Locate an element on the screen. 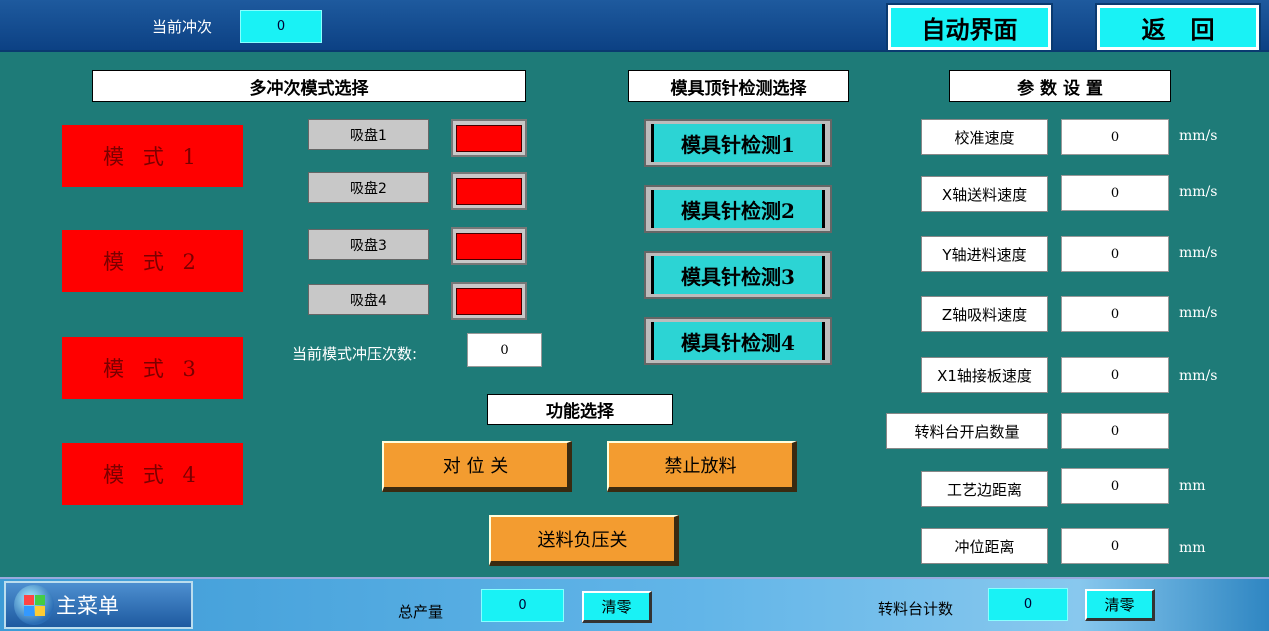  main-menu-button: 主菜单 is located at coordinates (98, 605).